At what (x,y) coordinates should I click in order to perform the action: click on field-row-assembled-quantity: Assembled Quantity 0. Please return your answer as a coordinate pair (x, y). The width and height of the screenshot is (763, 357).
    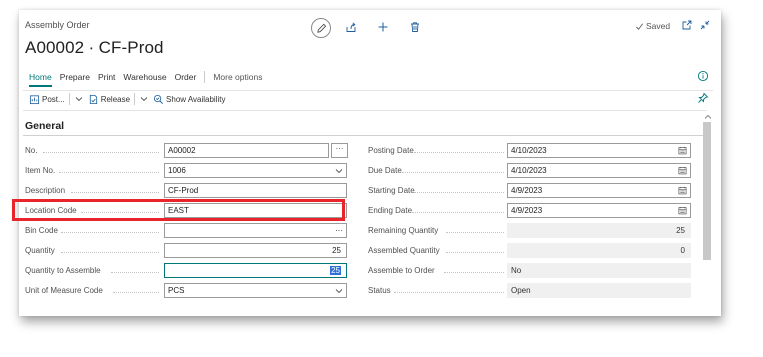
    Looking at the image, I should click on (530, 250).